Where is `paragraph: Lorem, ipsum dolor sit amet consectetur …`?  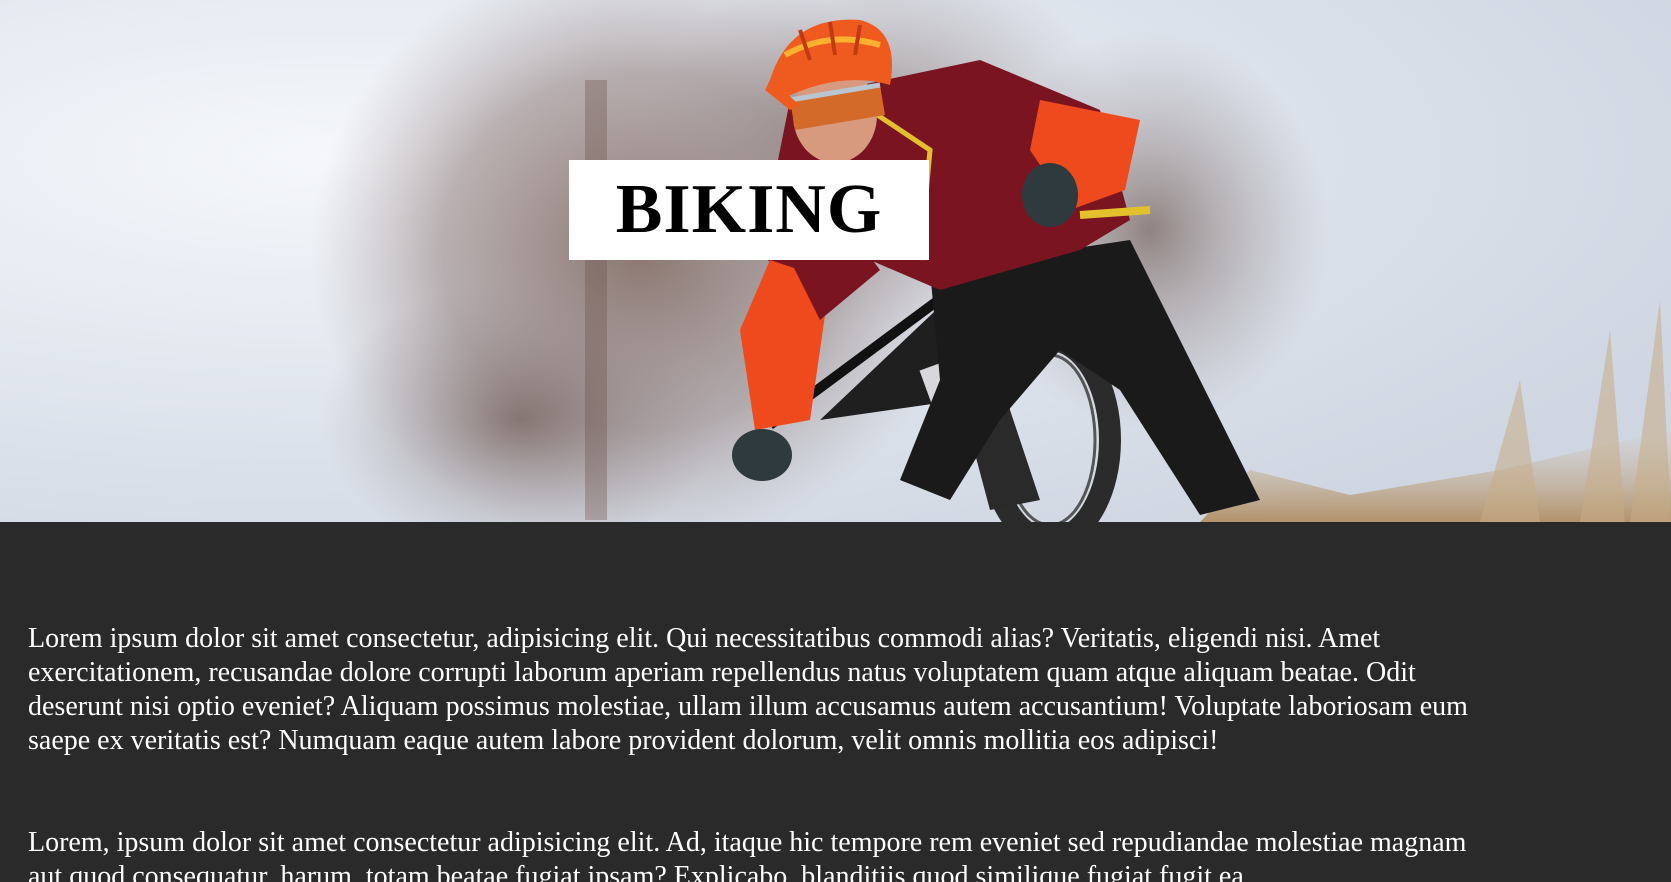
paragraph: Lorem, ipsum dolor sit amet consectetur … is located at coordinates (747, 854).